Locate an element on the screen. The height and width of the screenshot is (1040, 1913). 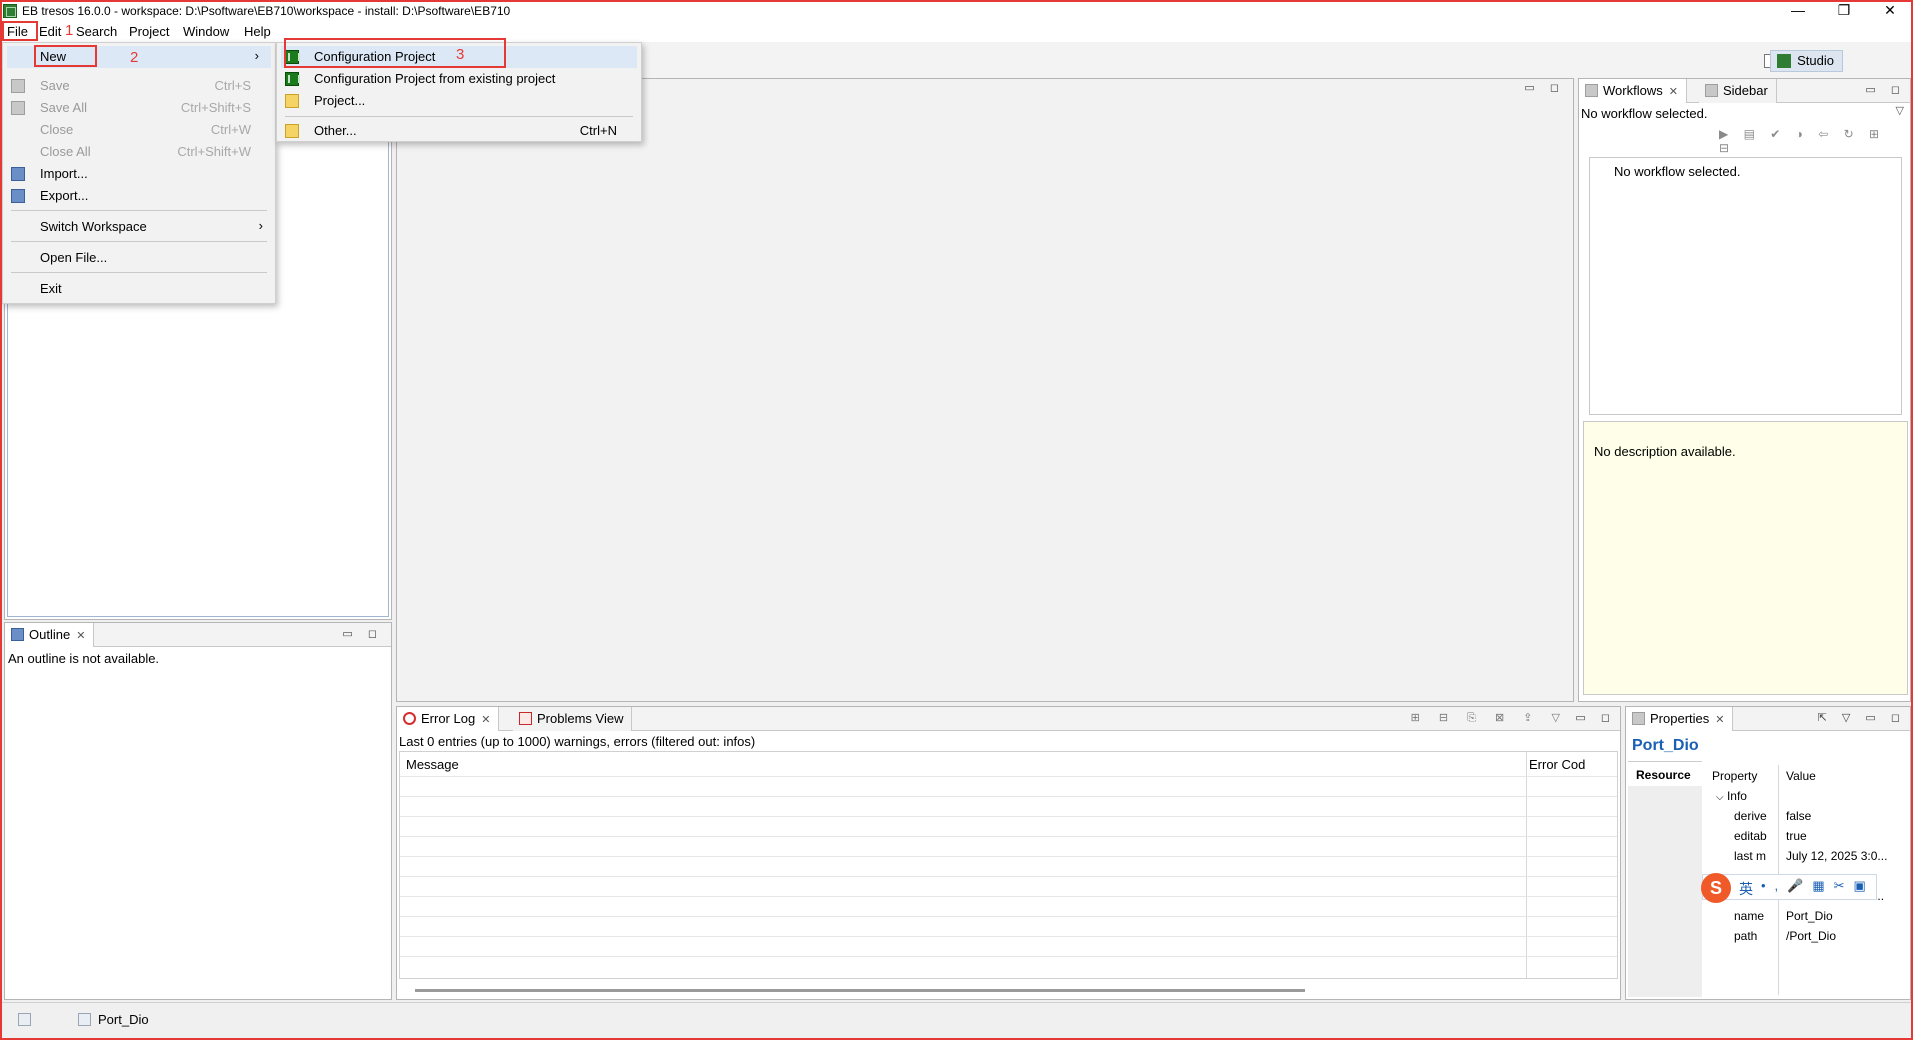
import-icon is located at coordinates (18, 174).